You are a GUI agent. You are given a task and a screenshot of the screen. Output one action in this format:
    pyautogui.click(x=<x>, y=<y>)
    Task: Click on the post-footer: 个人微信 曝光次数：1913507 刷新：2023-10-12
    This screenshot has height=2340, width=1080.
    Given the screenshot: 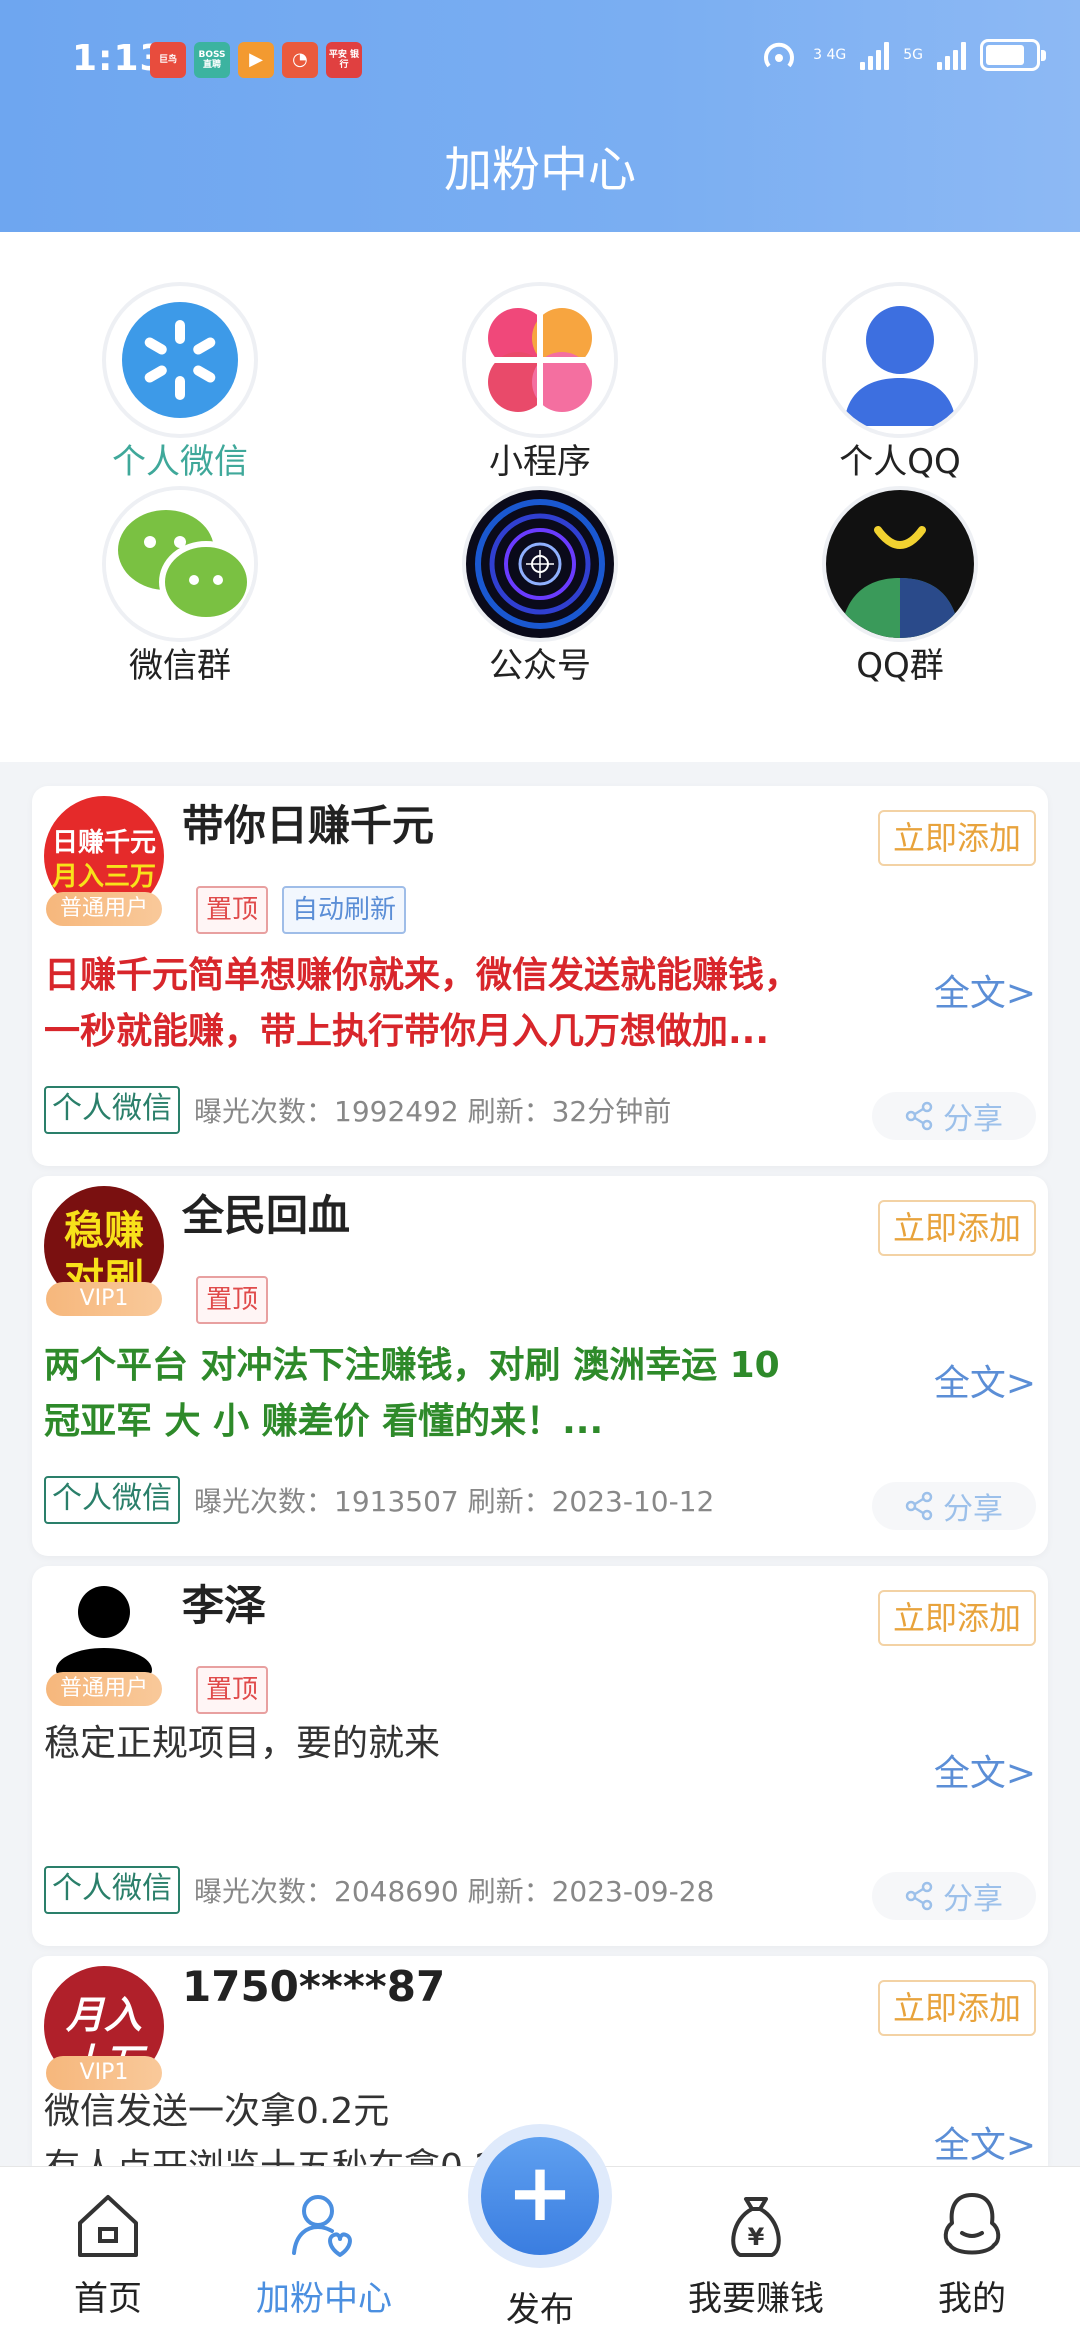 What is the action you would take?
    pyautogui.click(x=379, y=1500)
    